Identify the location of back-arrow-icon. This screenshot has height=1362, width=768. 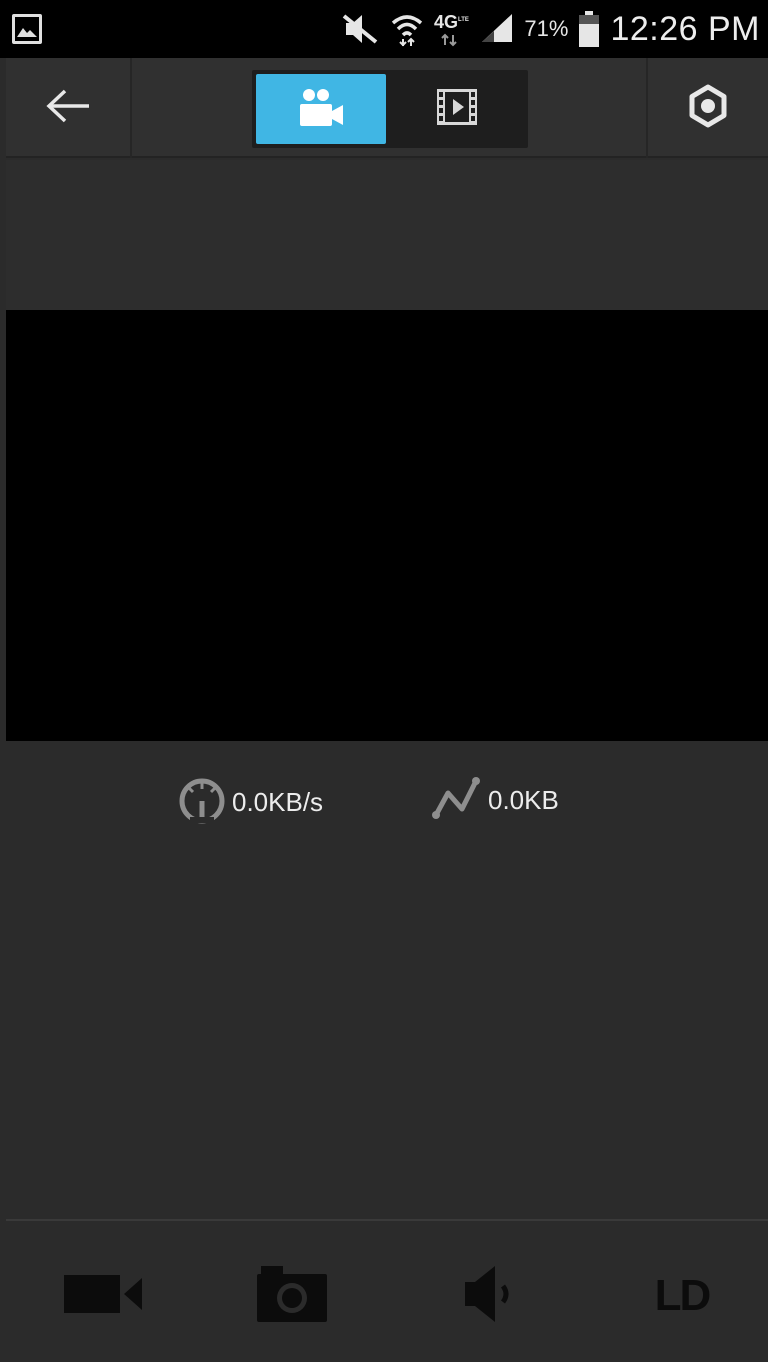
(68, 108).